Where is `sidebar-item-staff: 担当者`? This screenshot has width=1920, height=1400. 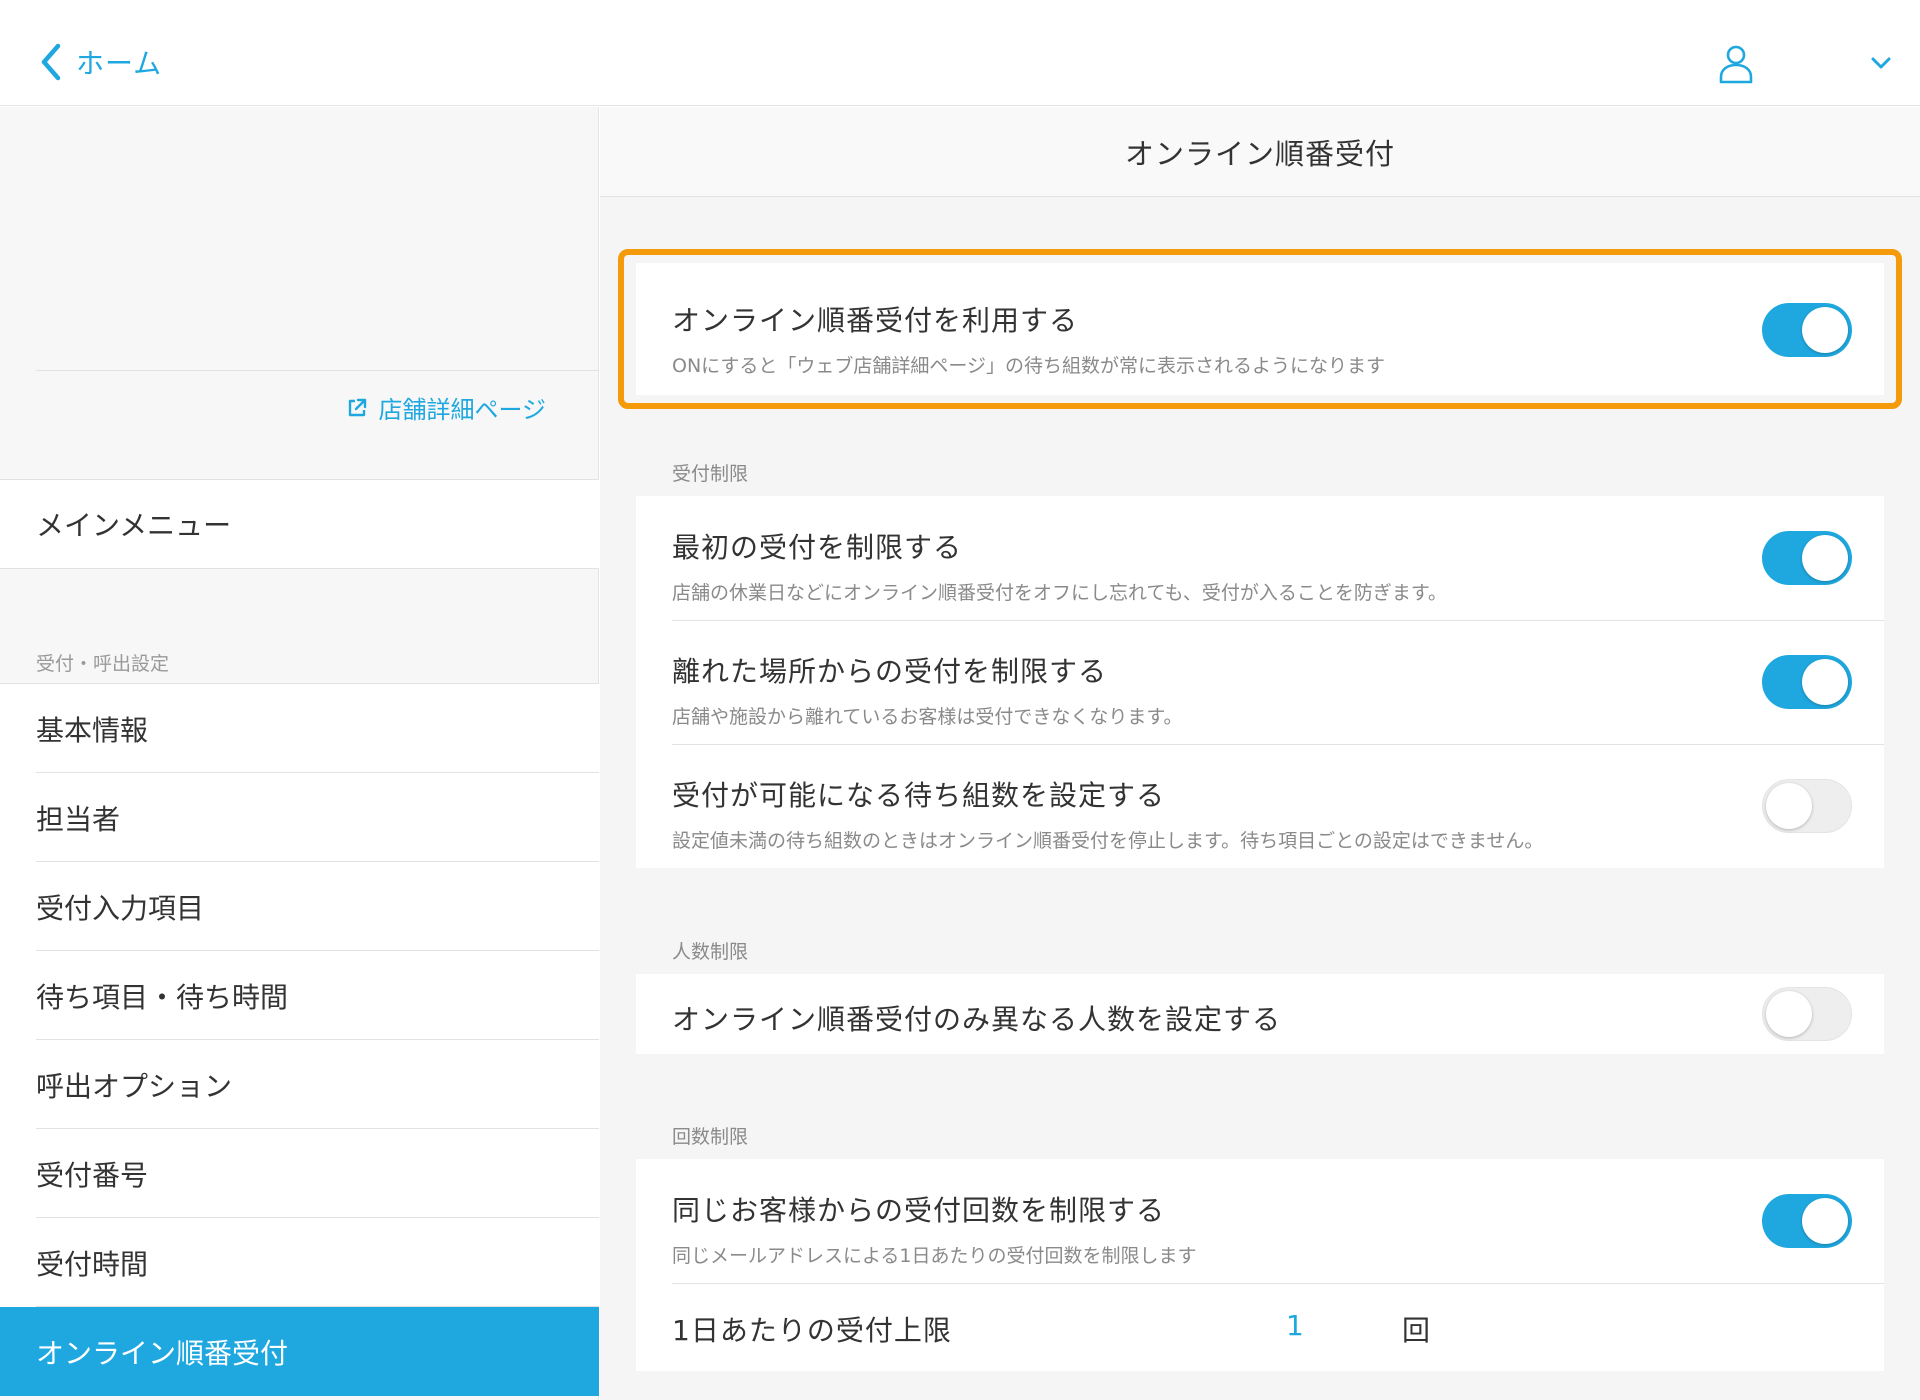
sidebar-item-staff: 担当者 is located at coordinates (299, 817).